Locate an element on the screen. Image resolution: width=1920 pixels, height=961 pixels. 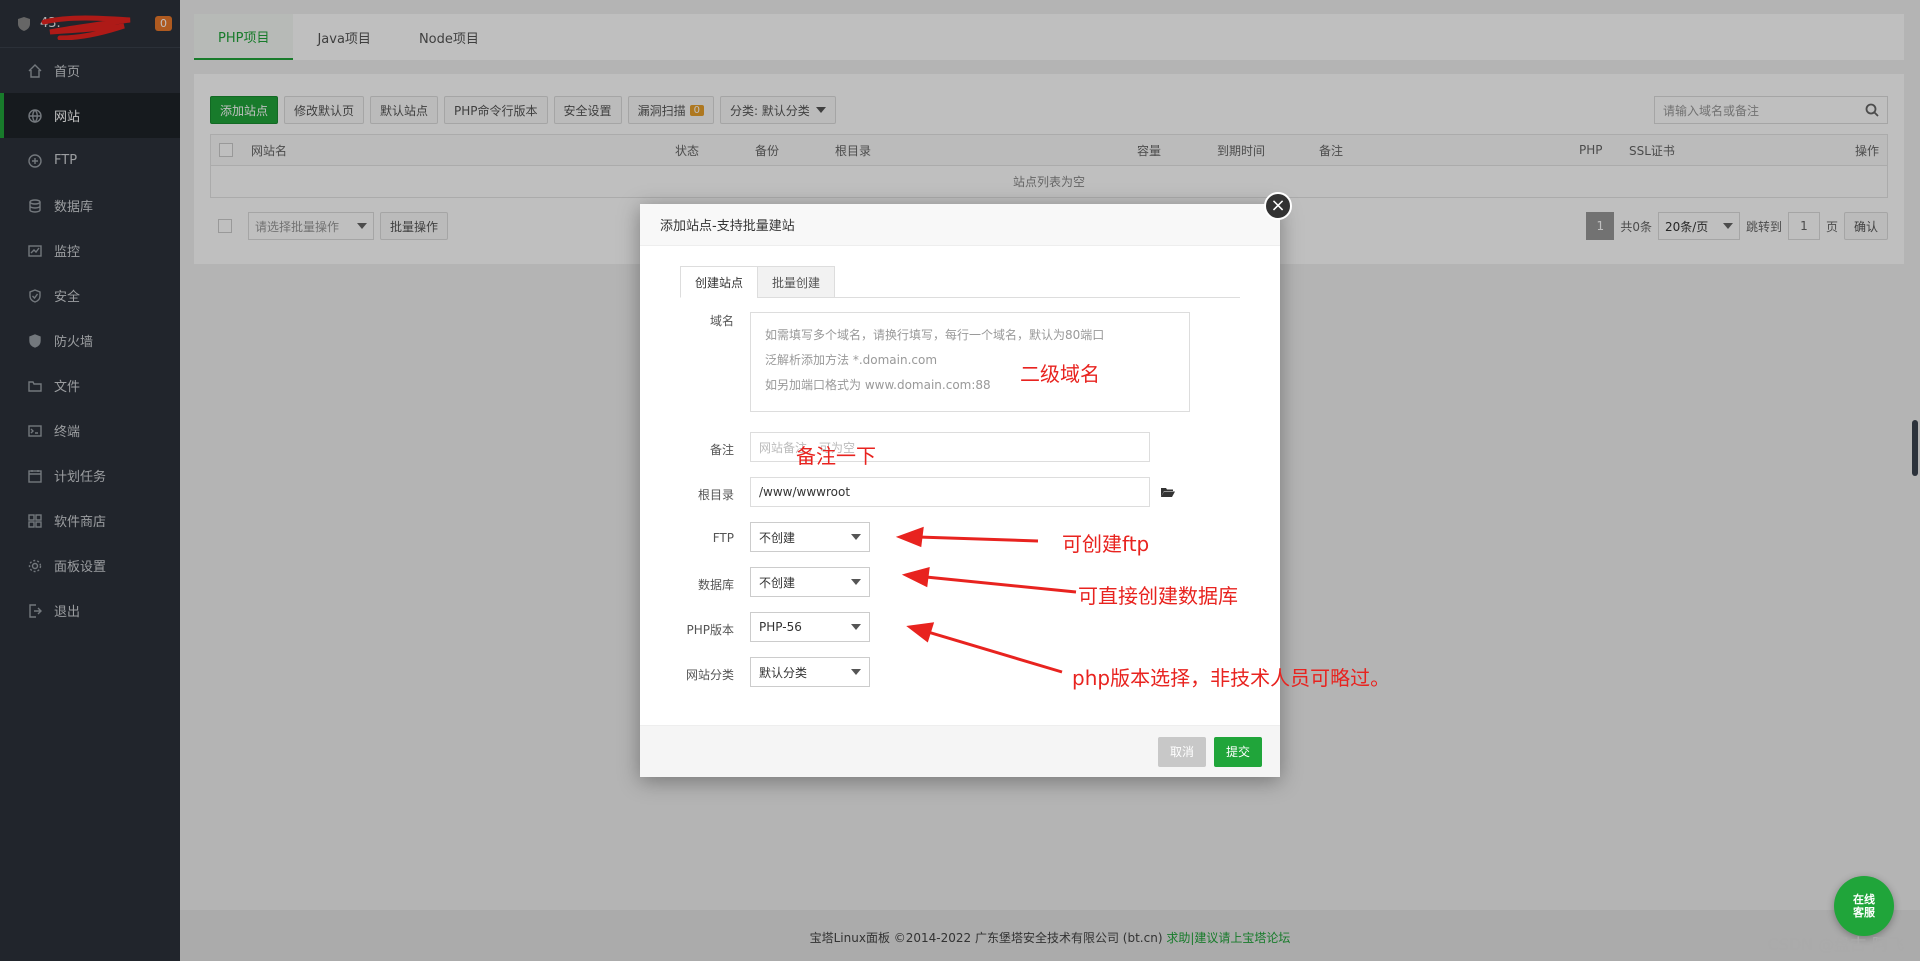
add-site-button: 添加站点 is located at coordinates (244, 110).